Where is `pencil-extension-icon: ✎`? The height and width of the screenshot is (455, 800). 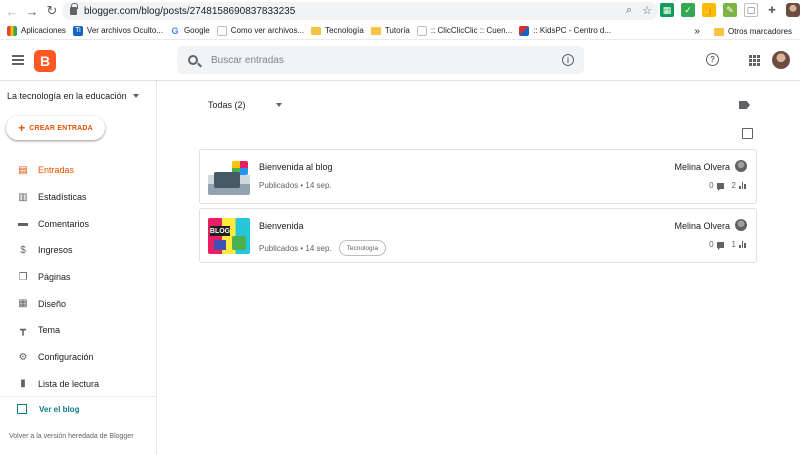
pencil-extension-icon: ✎ is located at coordinates (730, 10).